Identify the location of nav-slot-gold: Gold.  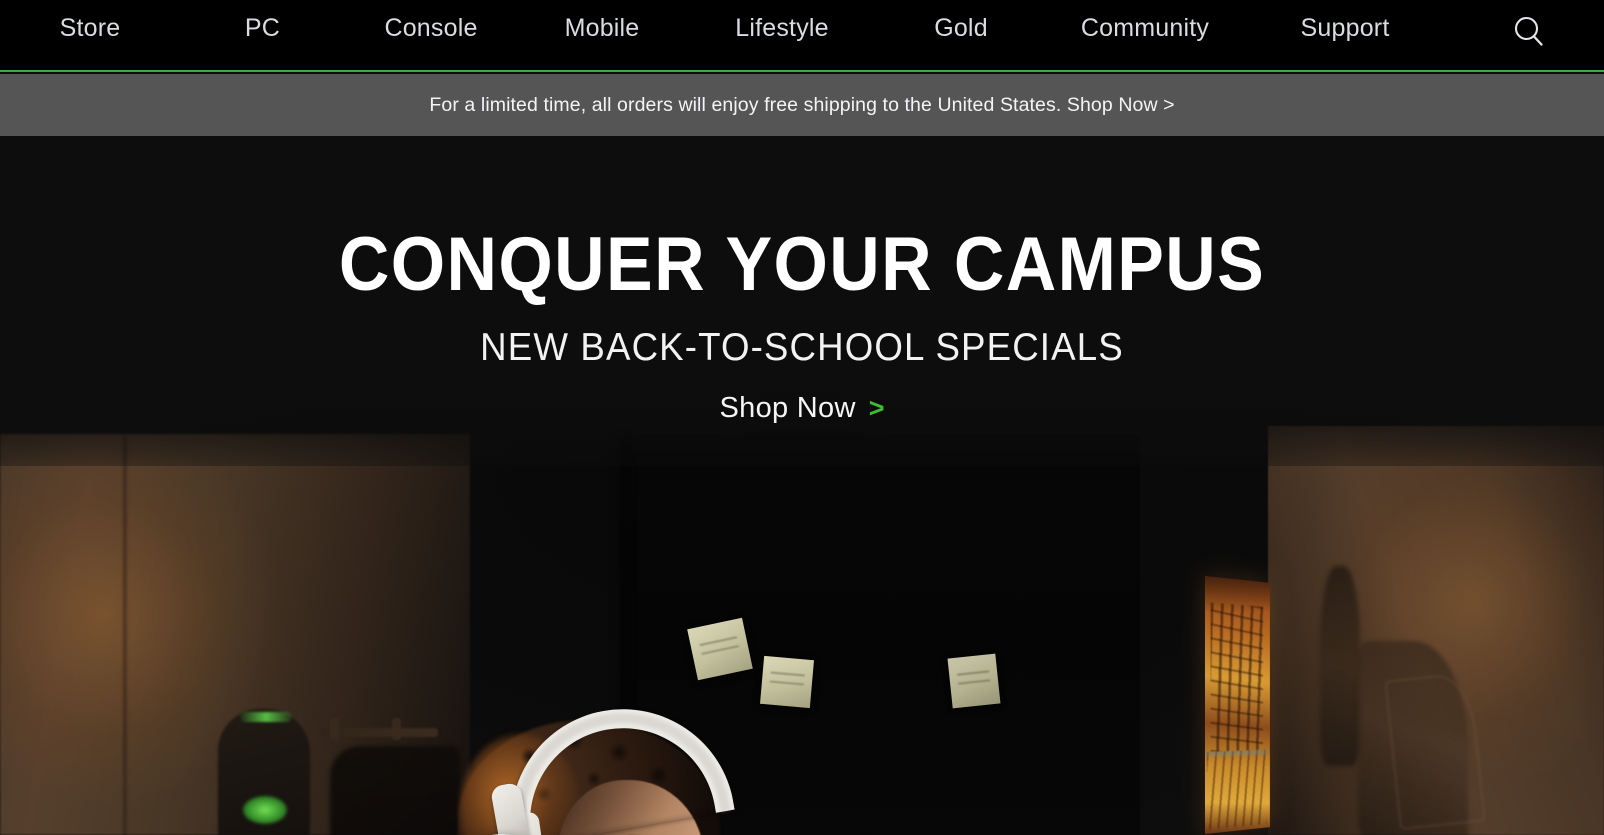
(961, 28).